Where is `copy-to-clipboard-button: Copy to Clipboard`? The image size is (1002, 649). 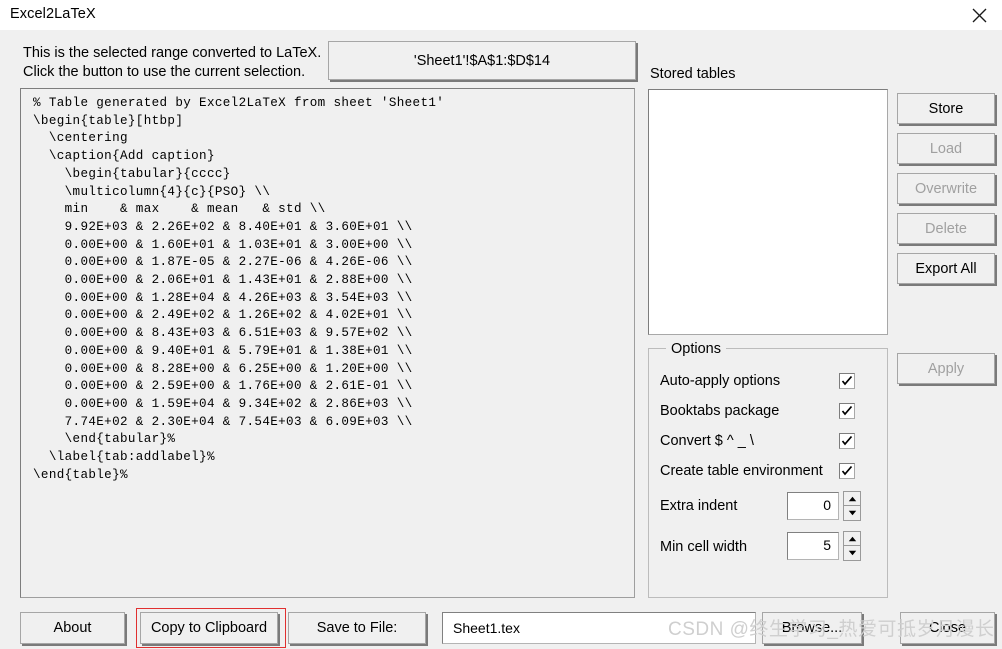
copy-to-clipboard-button: Copy to Clipboard is located at coordinates (209, 628).